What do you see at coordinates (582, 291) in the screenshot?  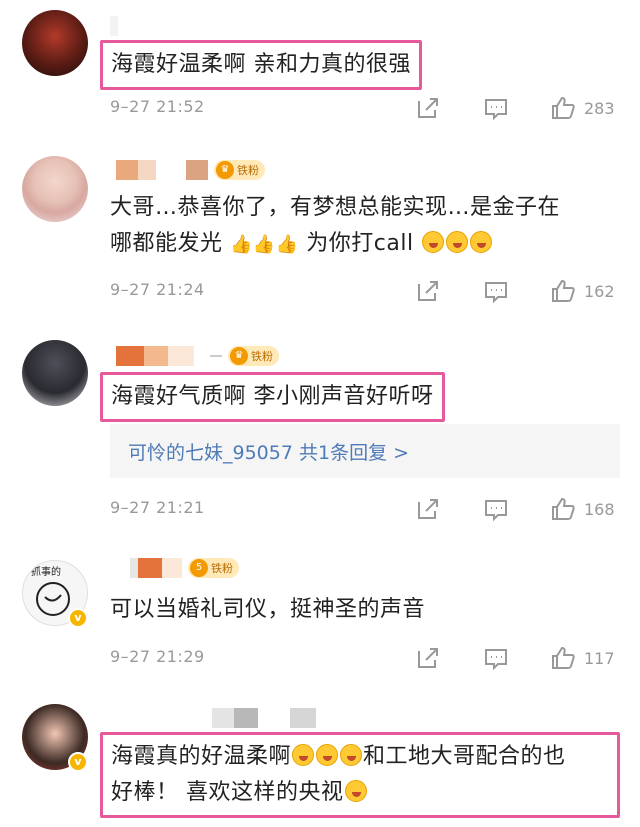 I see `like-button: 162` at bounding box center [582, 291].